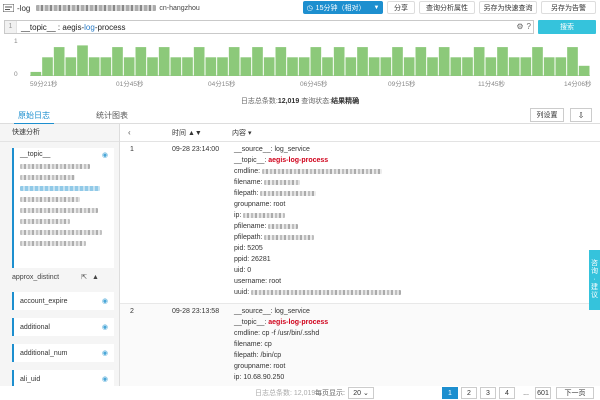 This screenshot has width=600, height=400. What do you see at coordinates (34, 116) in the screenshot?
I see `tab-raw-logs: 原始日志` at bounding box center [34, 116].